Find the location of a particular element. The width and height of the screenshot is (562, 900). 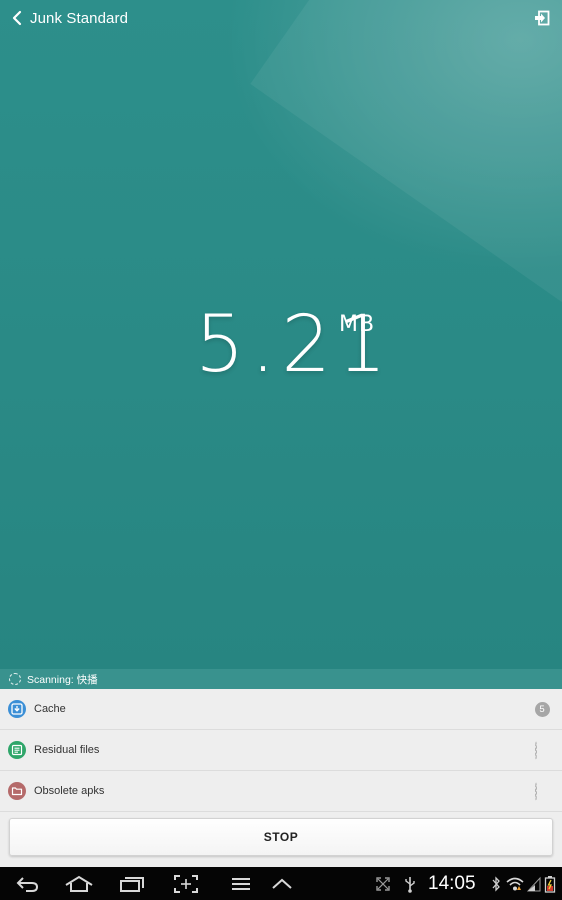

bluetooth-icon is located at coordinates (496, 884).